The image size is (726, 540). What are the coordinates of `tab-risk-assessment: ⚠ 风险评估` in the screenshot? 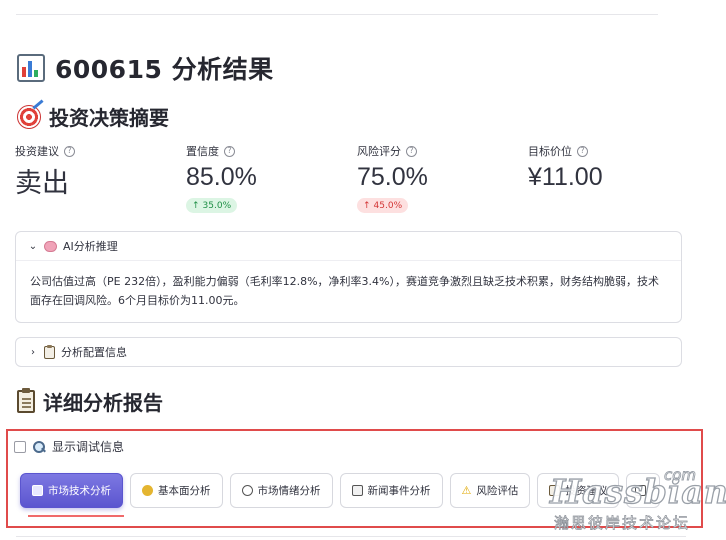 It's located at (490, 490).